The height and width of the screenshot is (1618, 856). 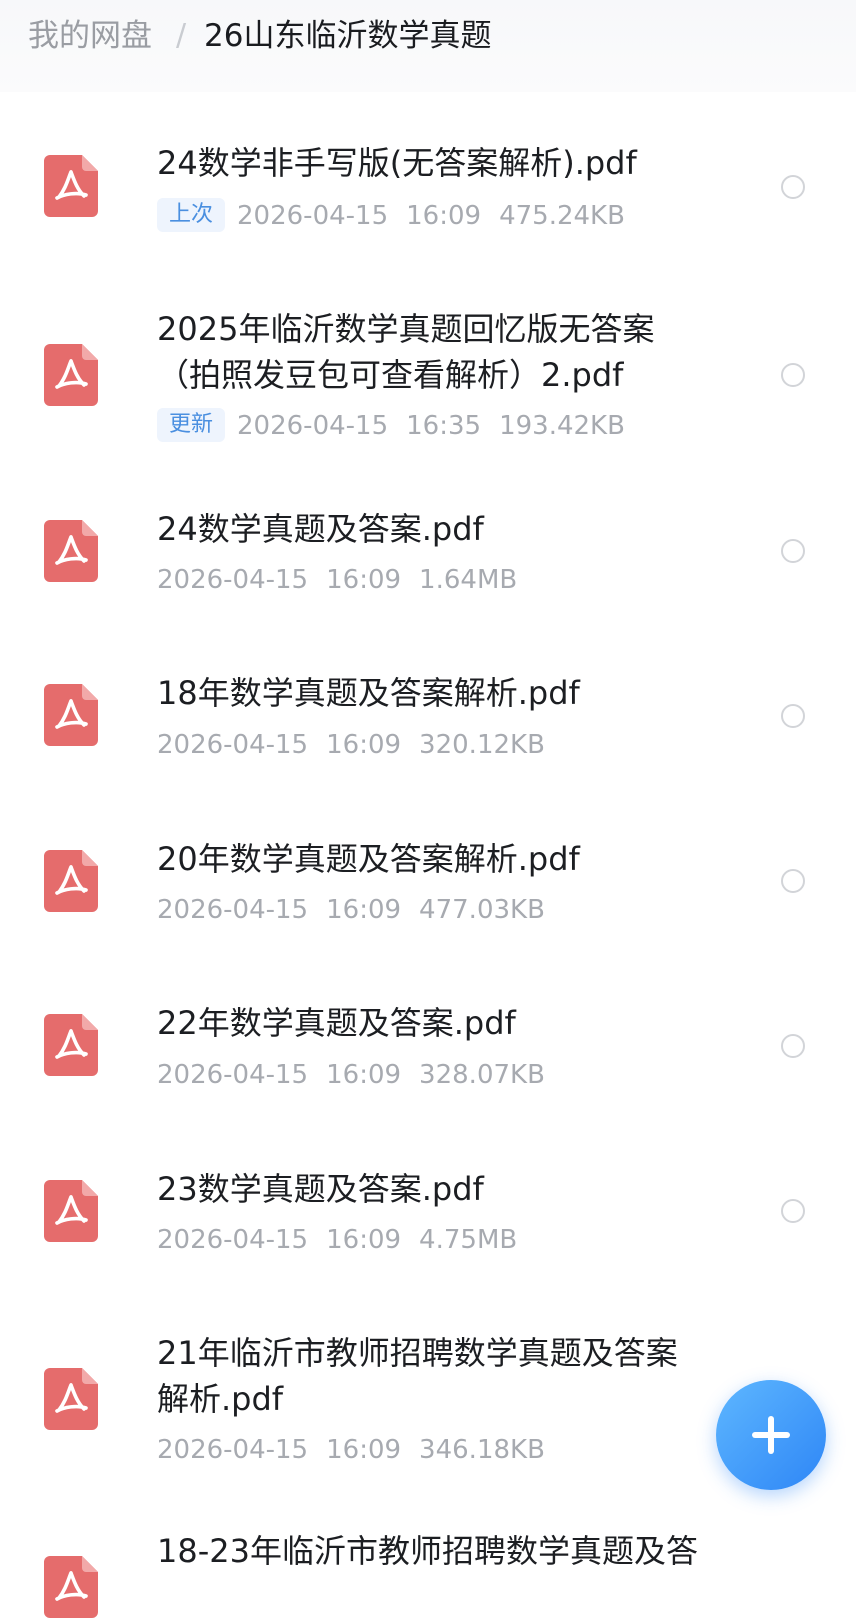 What do you see at coordinates (400, 216) in the screenshot?
I see `file-meta: 上次 2026-04-15 16:09 475.24KB` at bounding box center [400, 216].